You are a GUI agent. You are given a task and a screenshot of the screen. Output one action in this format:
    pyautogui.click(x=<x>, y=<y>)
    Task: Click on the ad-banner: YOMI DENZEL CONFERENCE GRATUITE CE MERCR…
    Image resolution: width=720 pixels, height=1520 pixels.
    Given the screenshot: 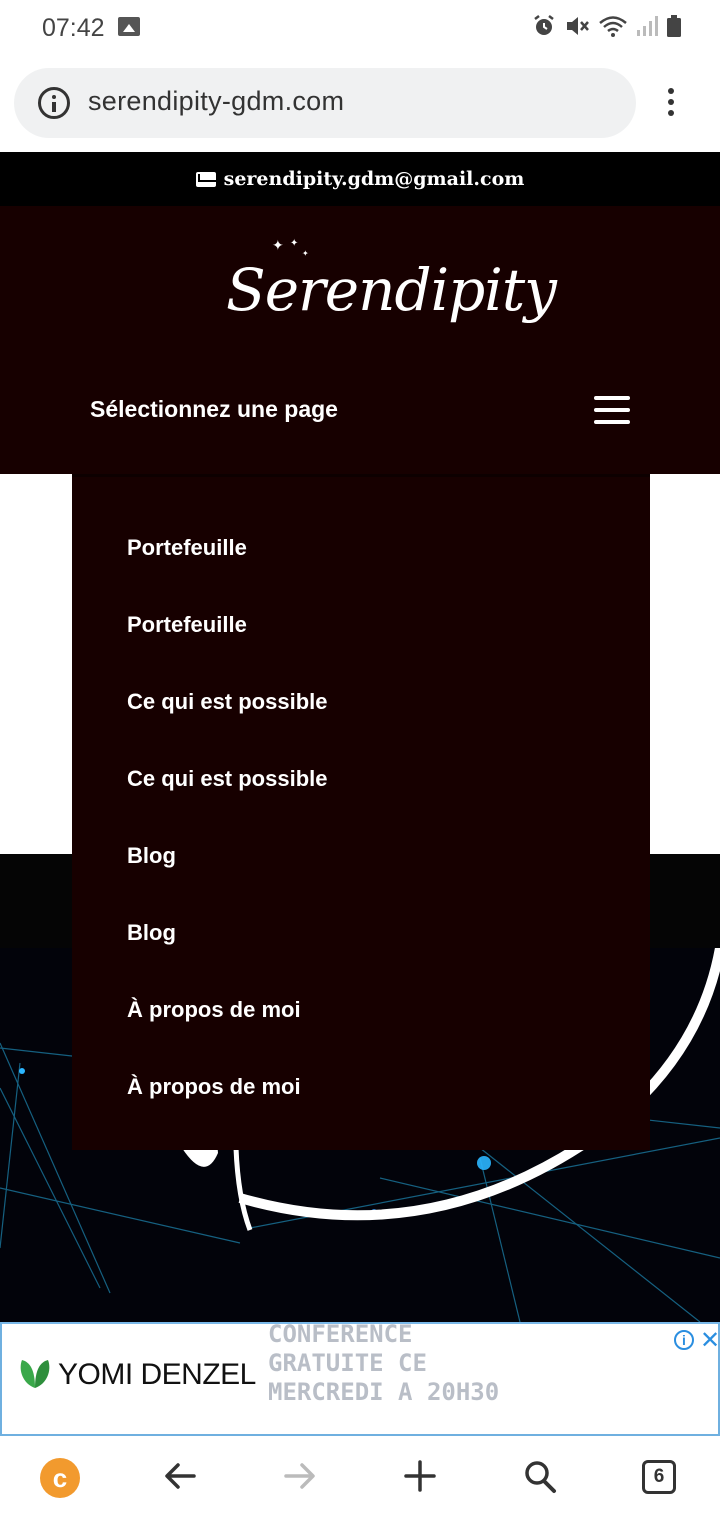 What is the action you would take?
    pyautogui.click(x=360, y=1378)
    